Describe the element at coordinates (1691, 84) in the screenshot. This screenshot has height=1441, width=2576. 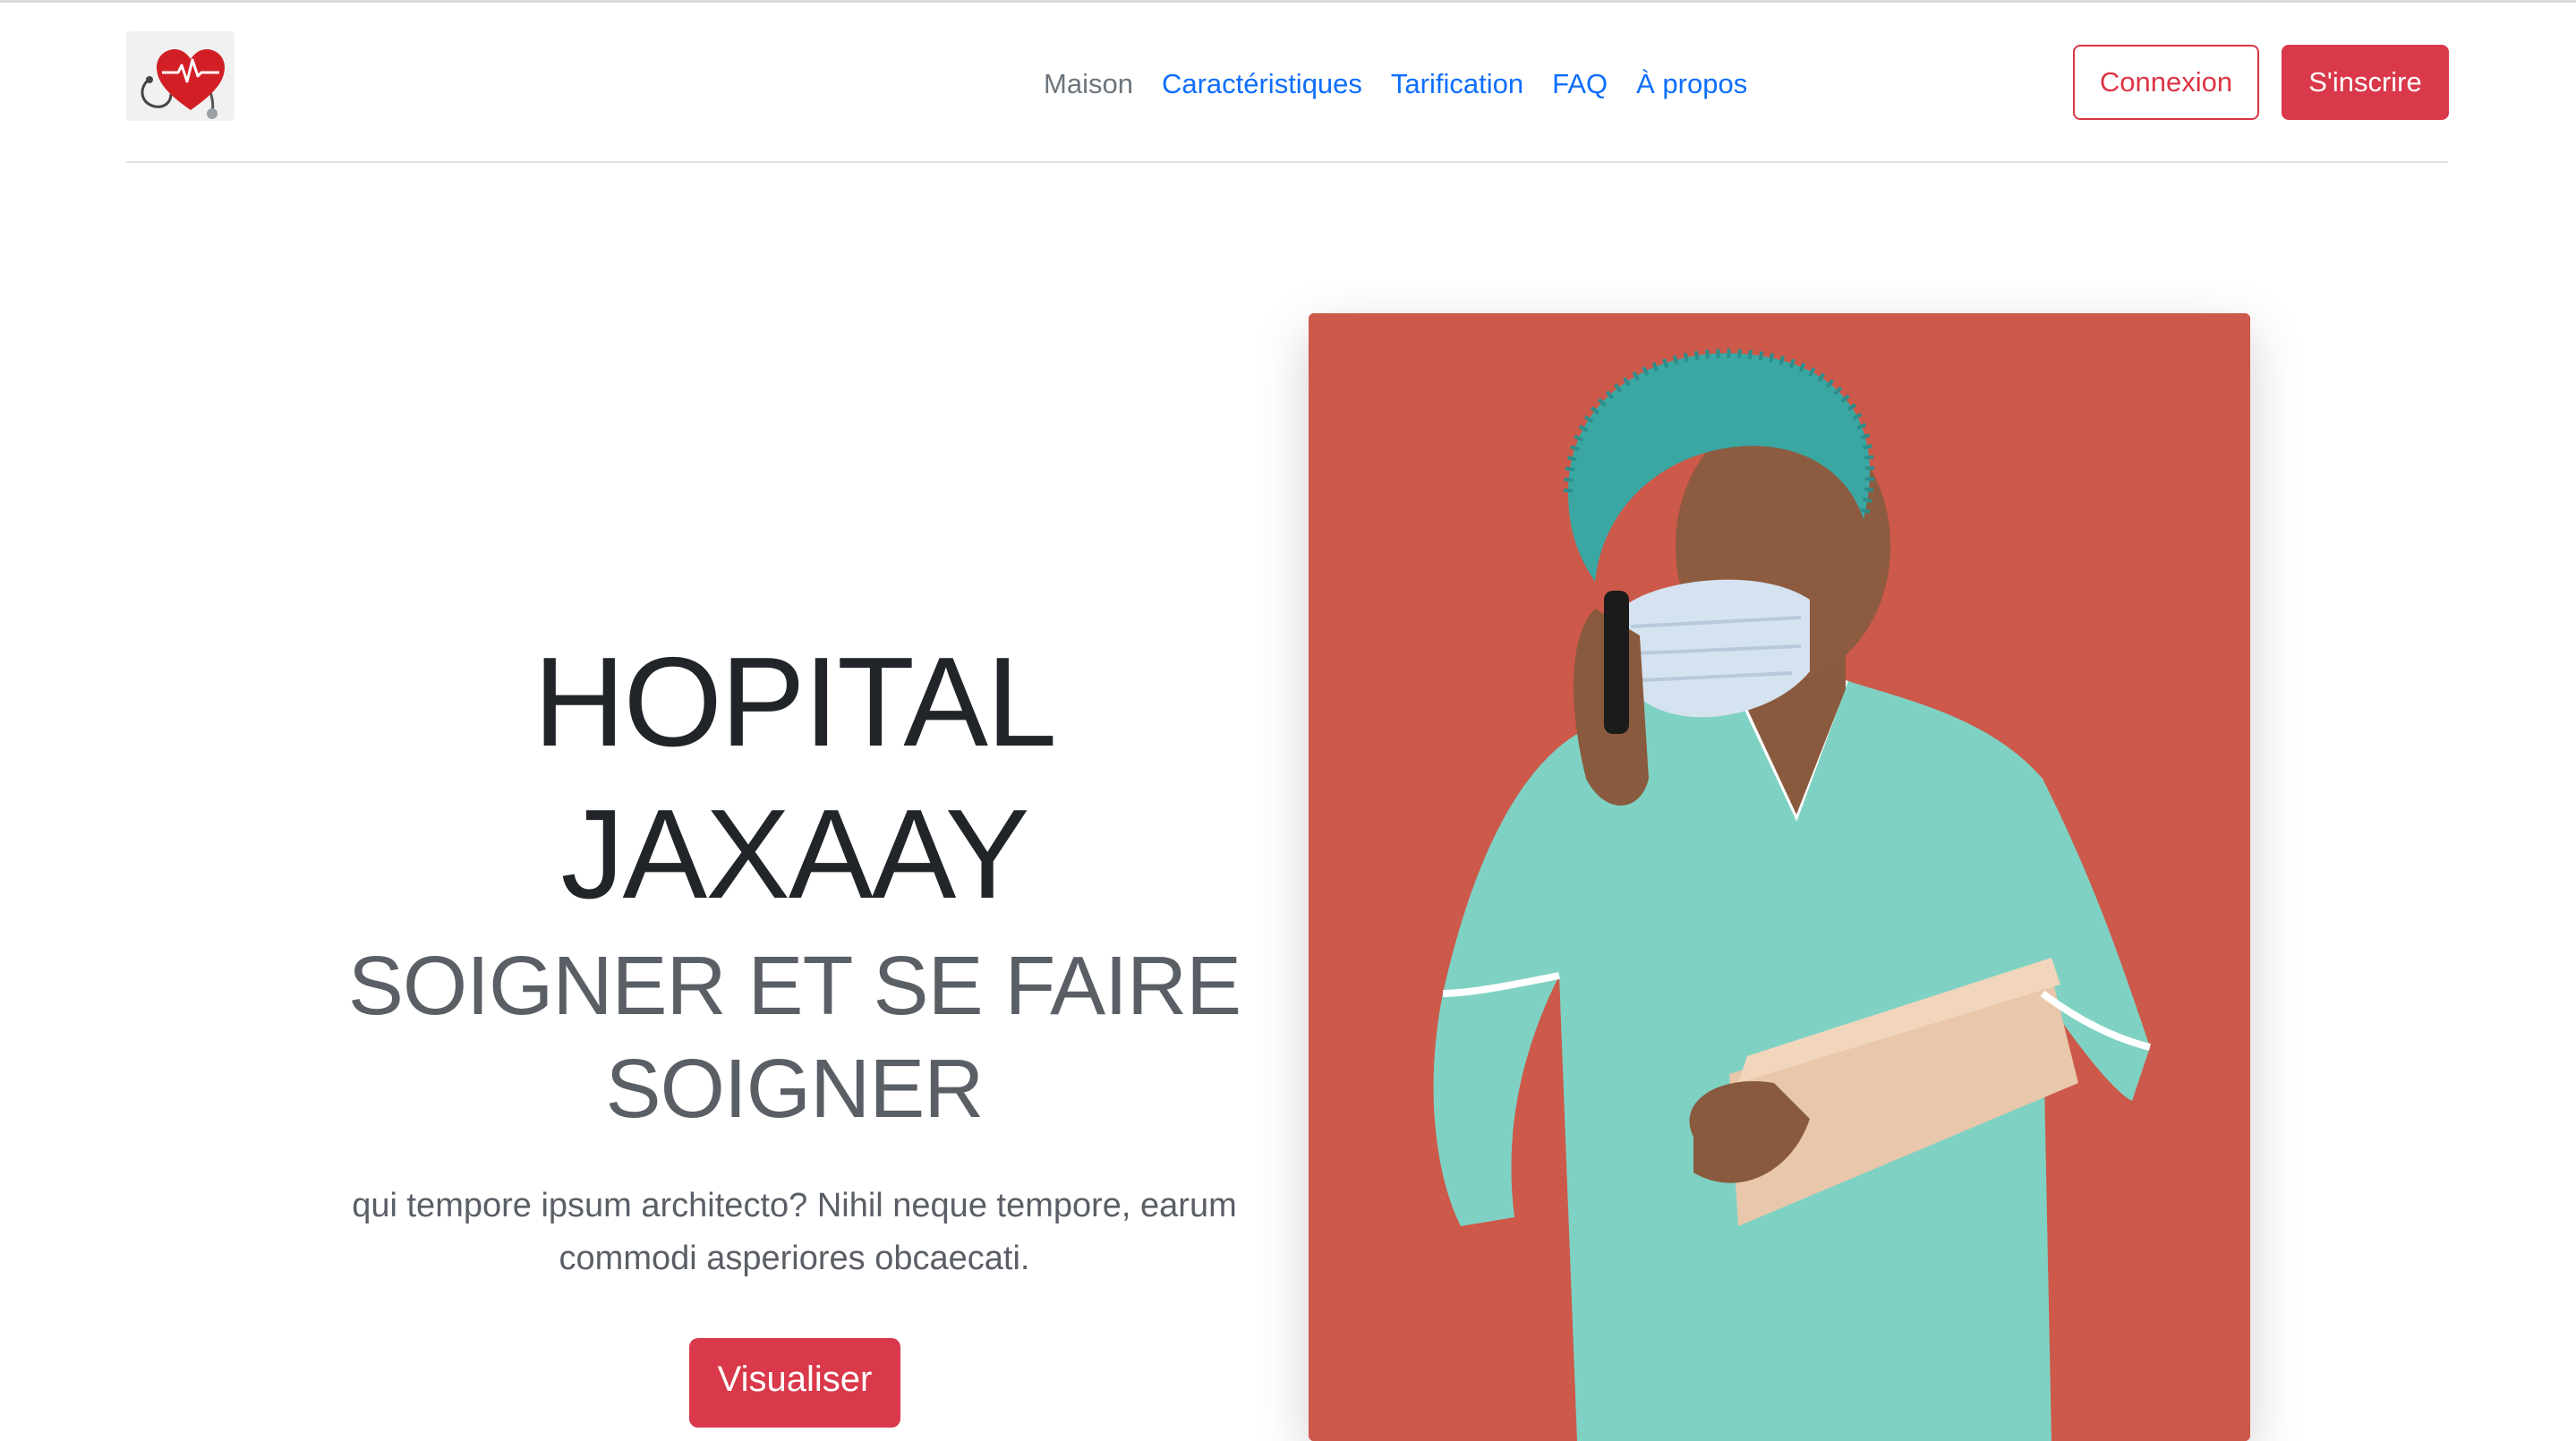
I see `nav-item-a-propos: À propos` at that location.